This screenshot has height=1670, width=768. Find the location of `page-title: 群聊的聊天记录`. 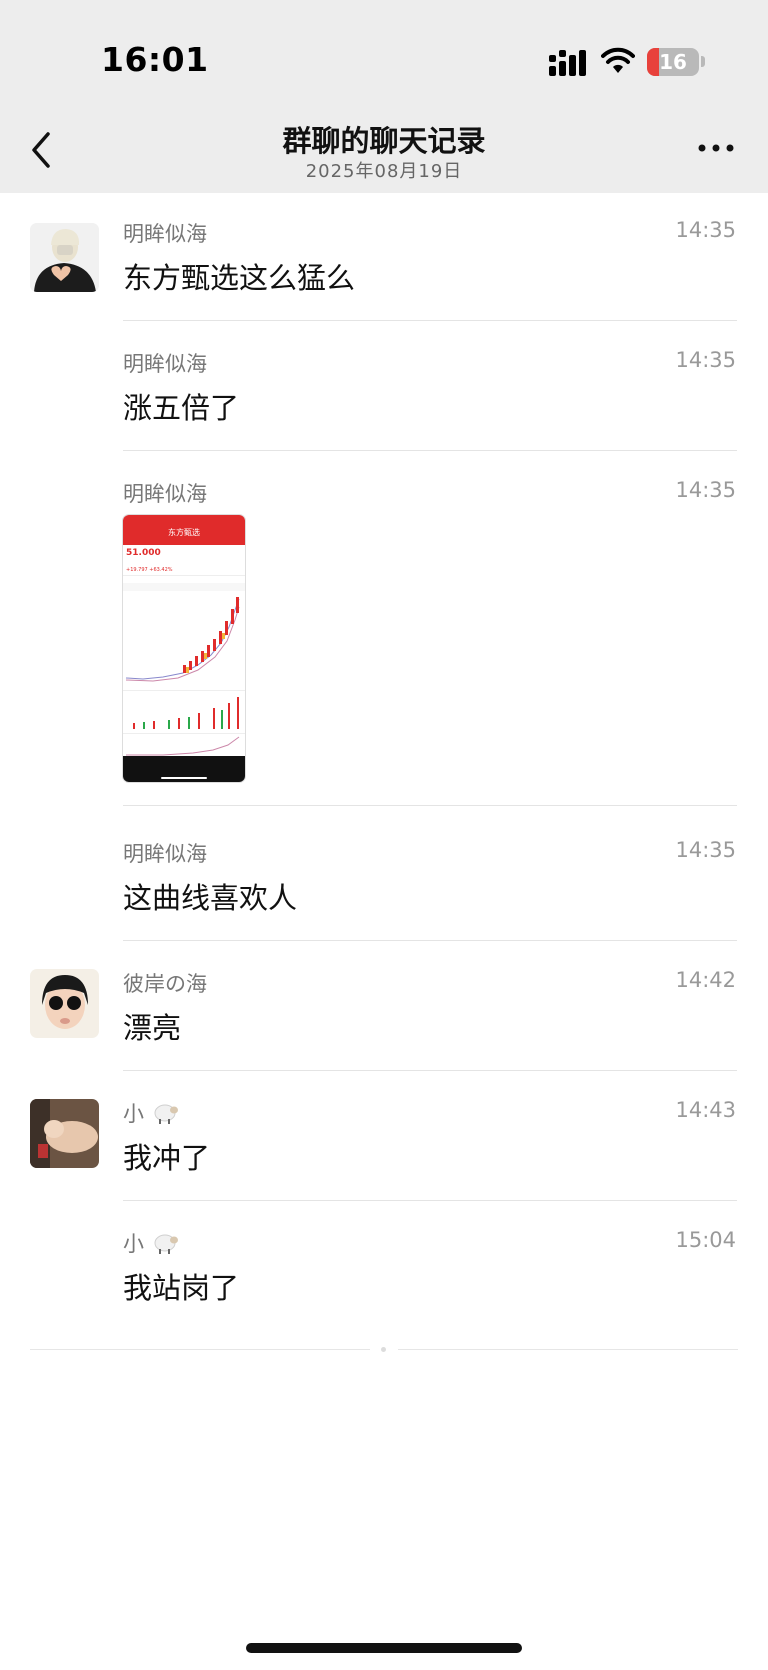

page-title: 群聊的聊天记录 is located at coordinates (384, 141).